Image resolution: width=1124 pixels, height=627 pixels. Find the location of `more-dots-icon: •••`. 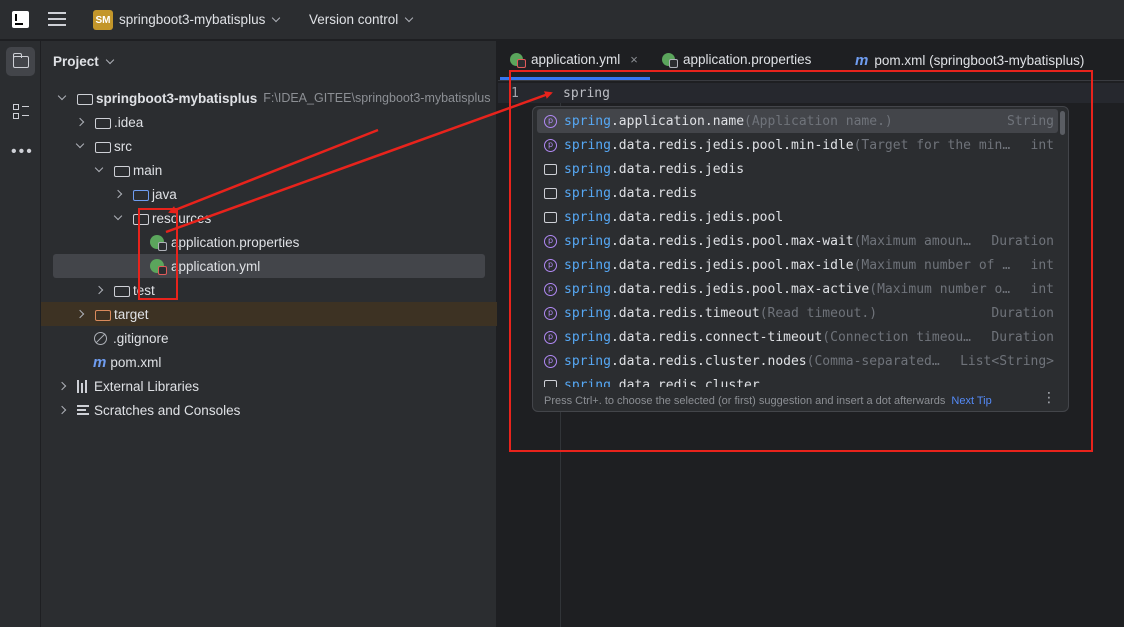

more-dots-icon: ••• is located at coordinates (22, 151).